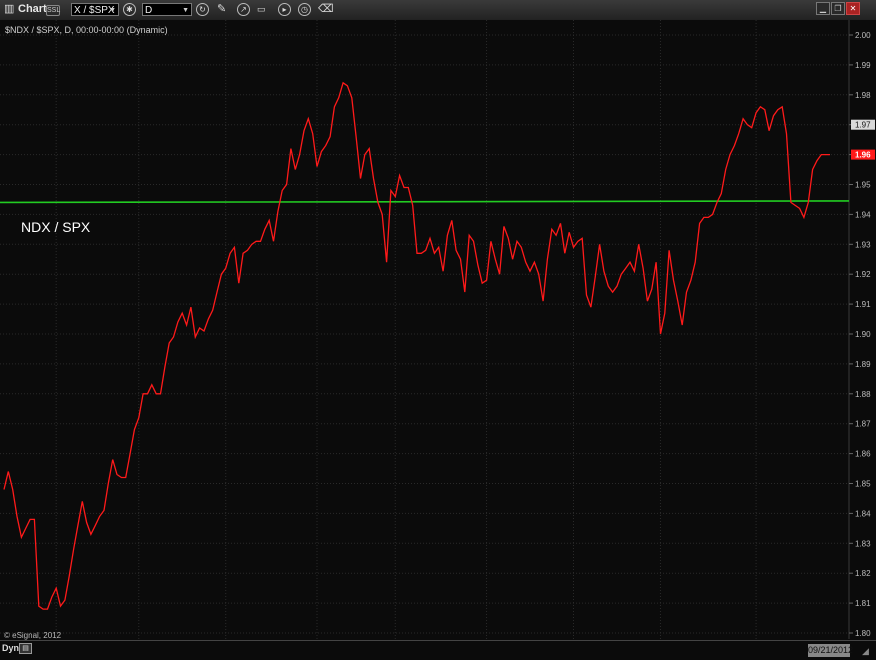  What do you see at coordinates (53, 10) in the screenshot?
I see `link-badge: SSL` at bounding box center [53, 10].